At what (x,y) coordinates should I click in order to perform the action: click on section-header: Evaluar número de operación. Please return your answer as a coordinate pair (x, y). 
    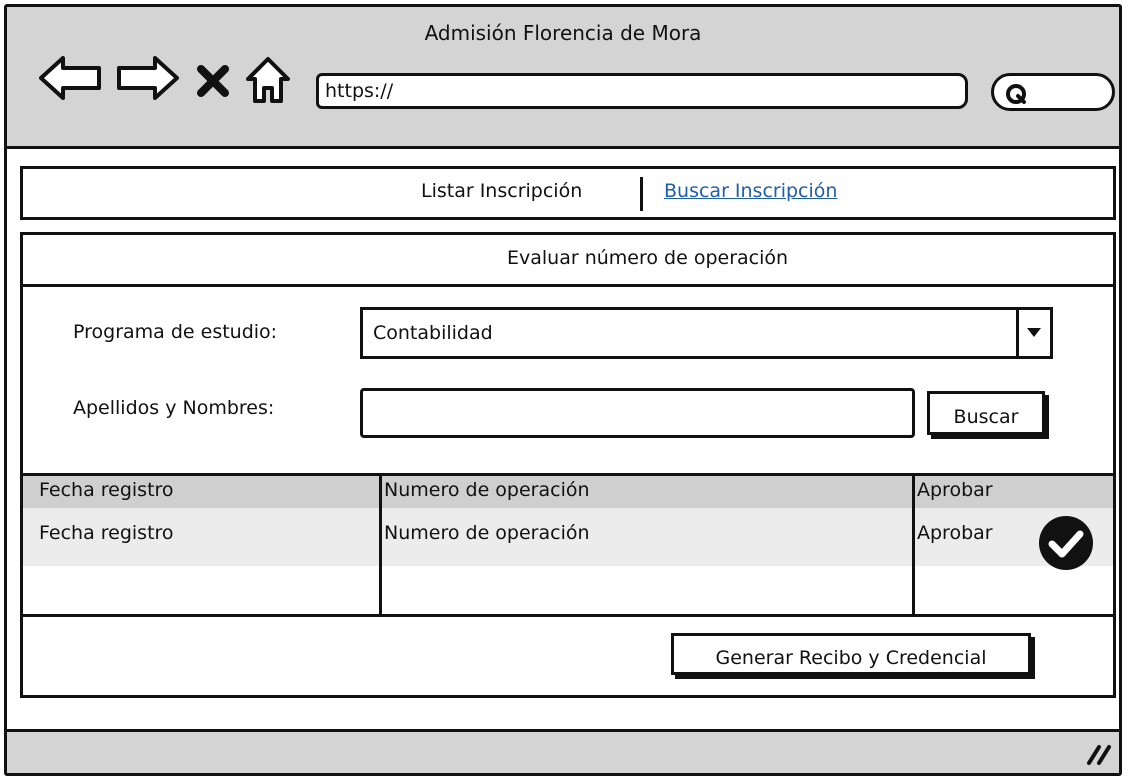
    Looking at the image, I should click on (568, 261).